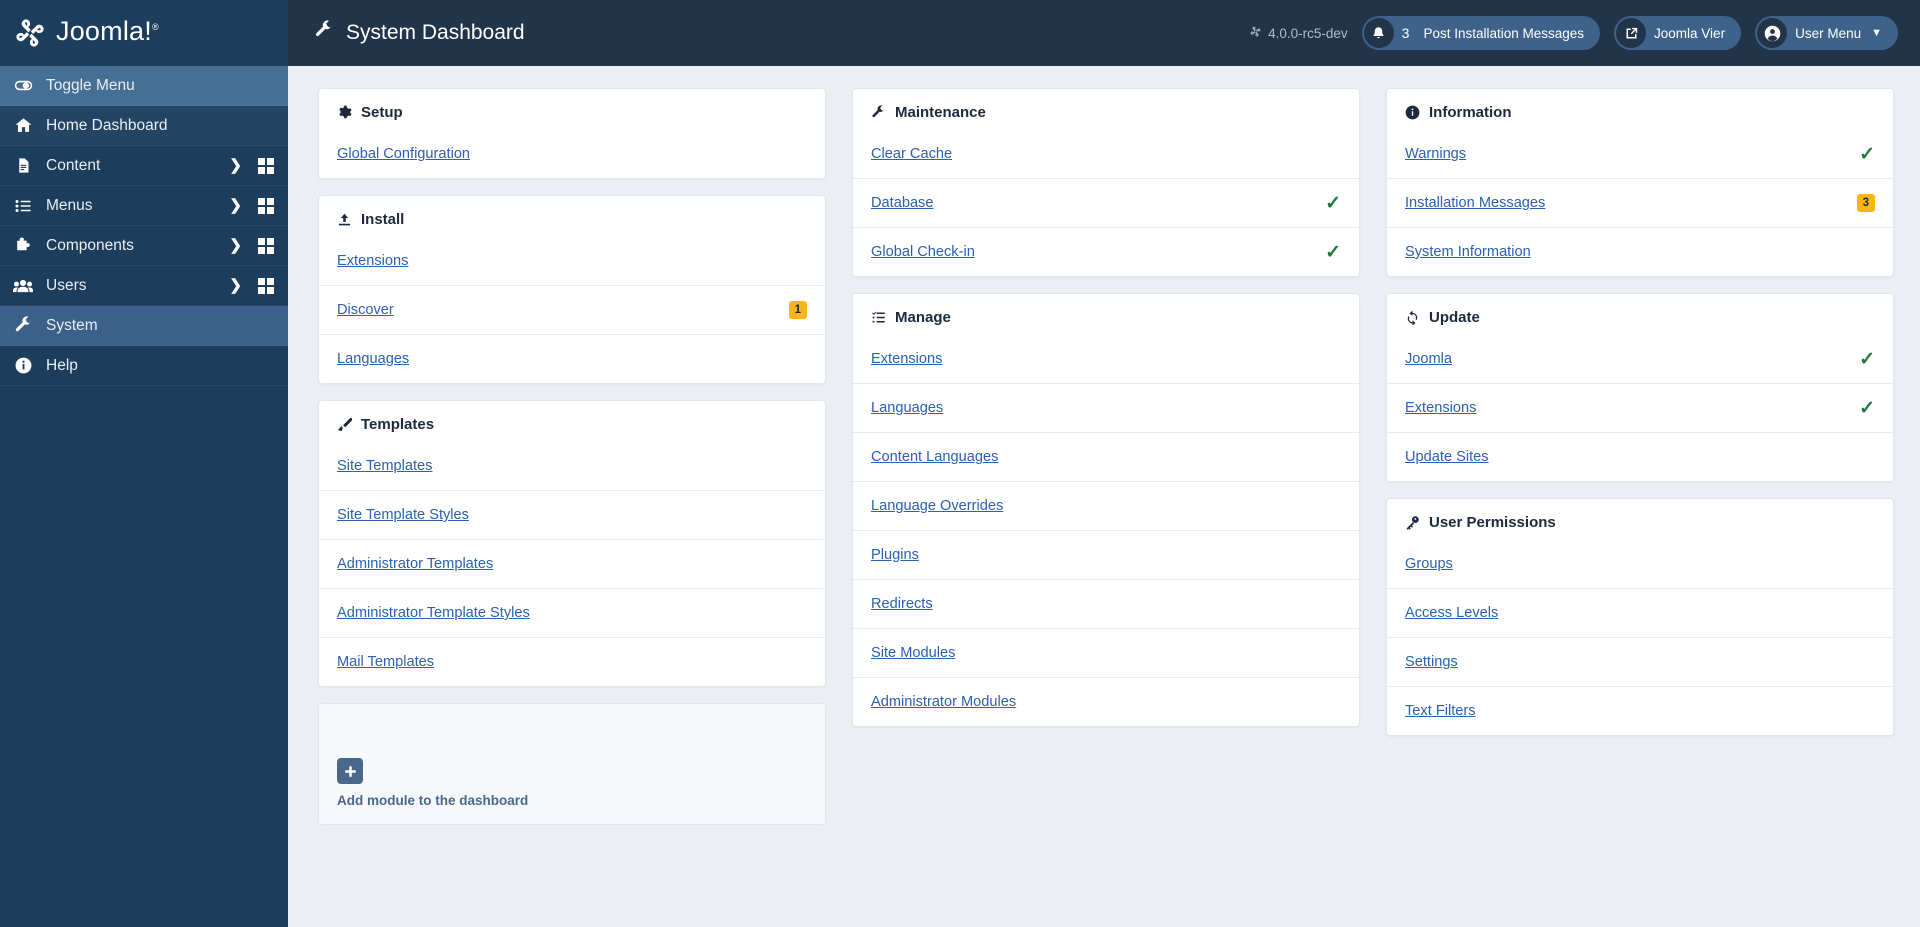 Image resolution: width=1920 pixels, height=927 pixels. What do you see at coordinates (572, 563) in the screenshot?
I see `table-row: Administrator Templates` at bounding box center [572, 563].